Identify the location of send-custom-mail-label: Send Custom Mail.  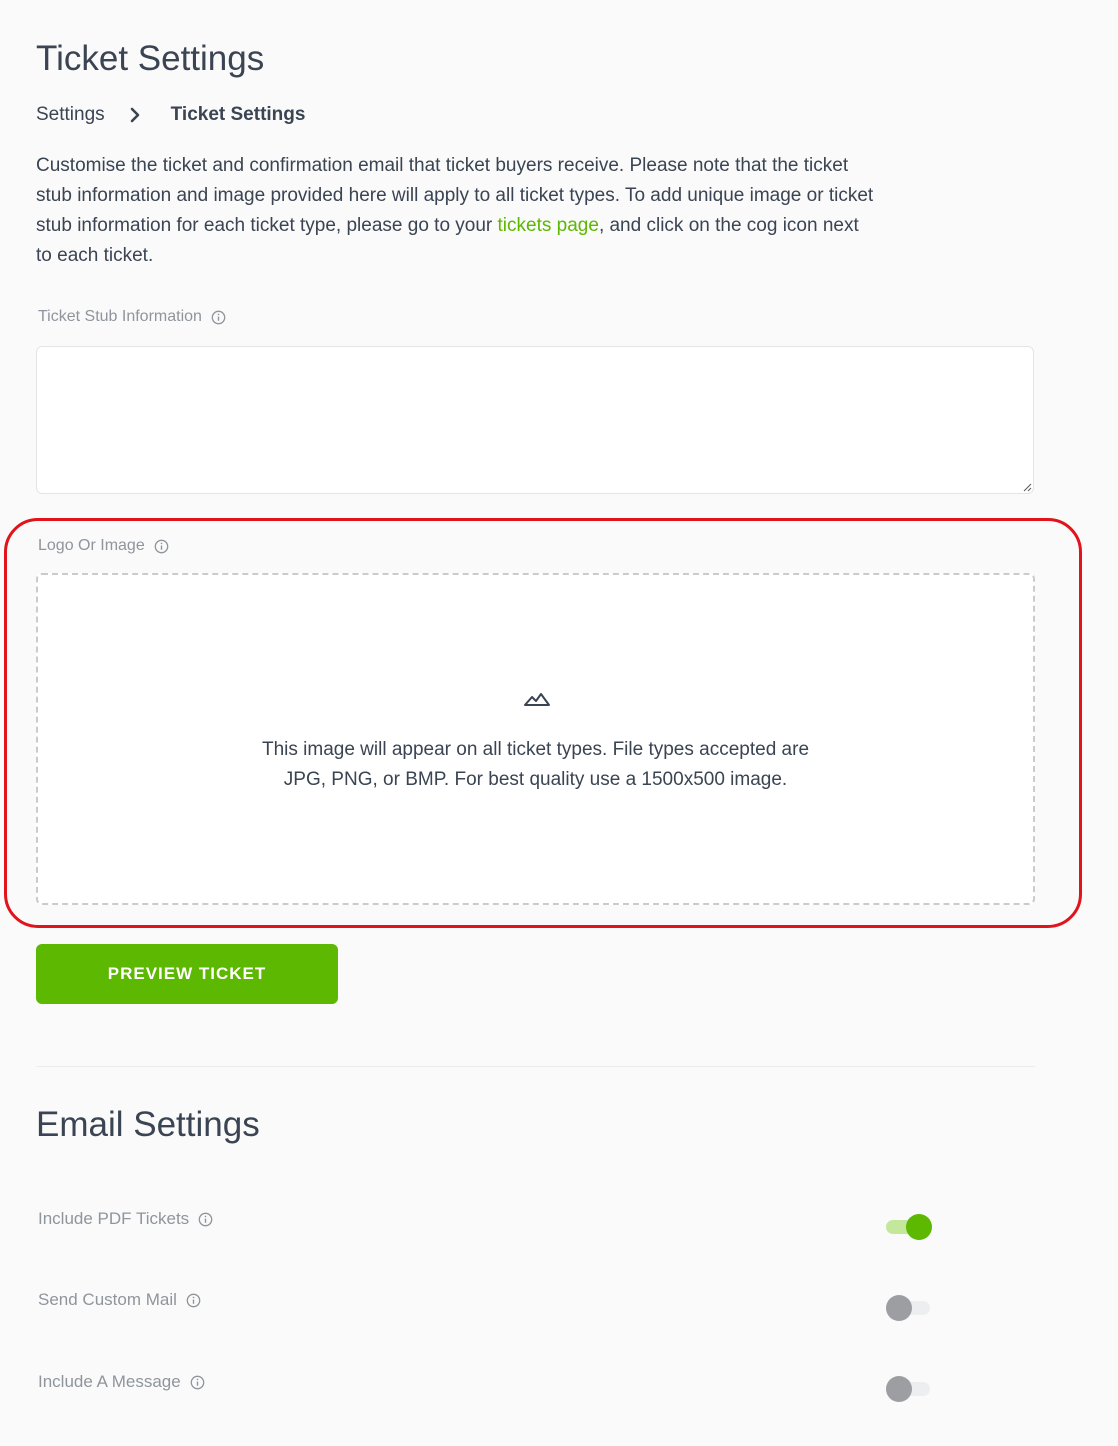
(119, 1300).